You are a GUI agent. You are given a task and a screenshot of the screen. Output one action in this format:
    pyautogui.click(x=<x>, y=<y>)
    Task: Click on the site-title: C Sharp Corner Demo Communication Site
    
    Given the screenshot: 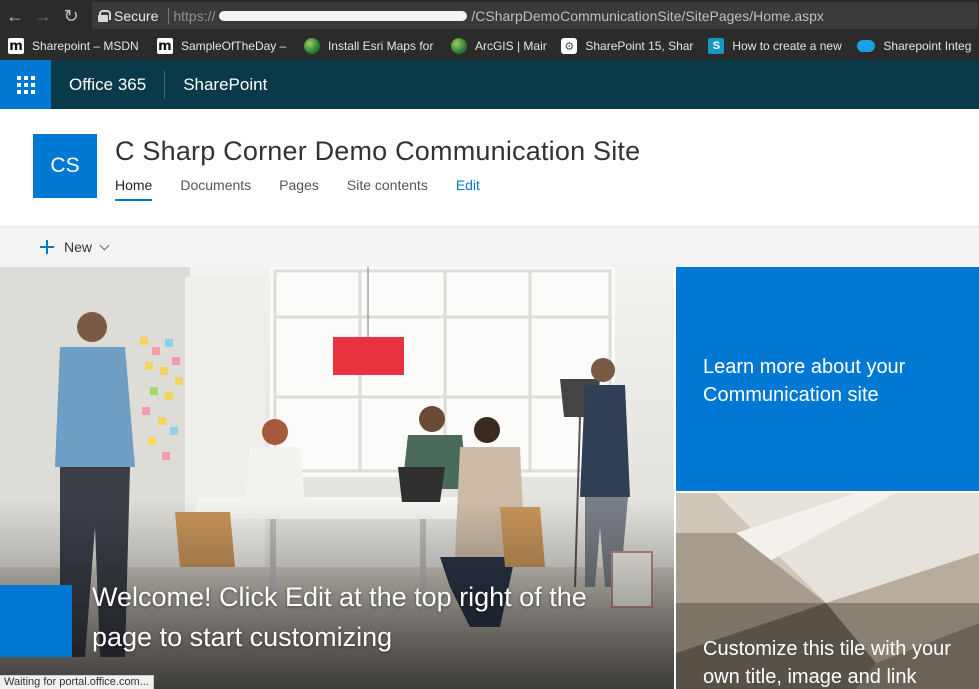 What is the action you would take?
    pyautogui.click(x=377, y=151)
    